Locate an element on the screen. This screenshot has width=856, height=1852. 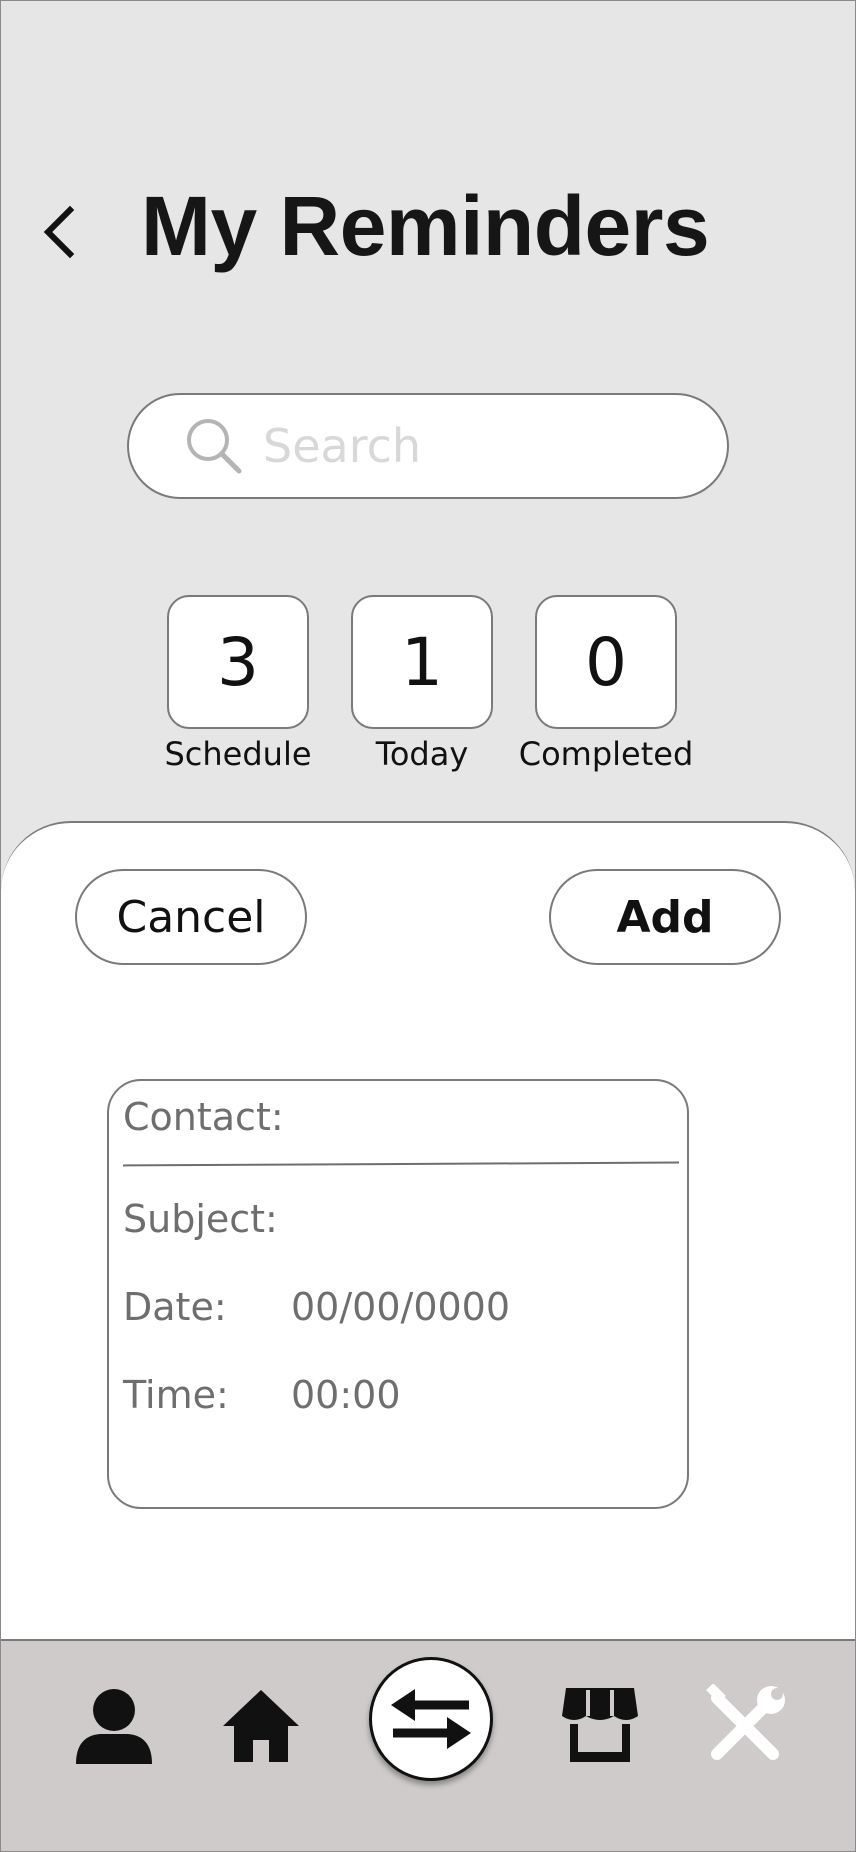
today-count: 1 is located at coordinates (422, 662).